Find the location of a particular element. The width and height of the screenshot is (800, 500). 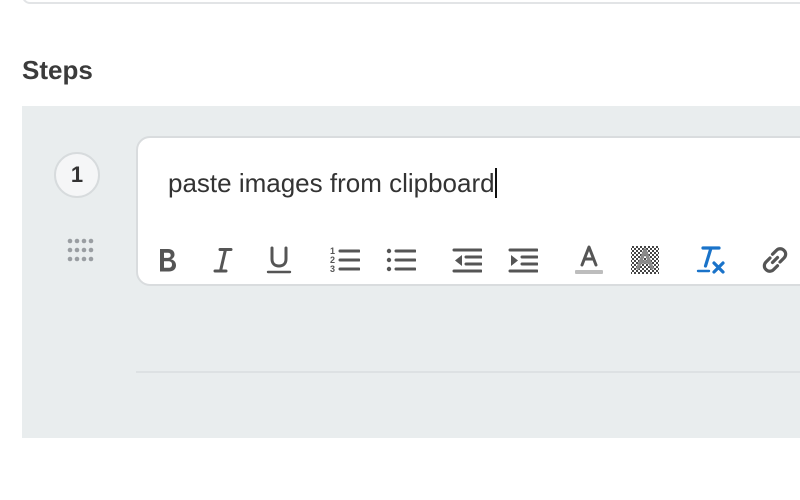

step-text-area: paste images from clipboard is located at coordinates (332, 183).